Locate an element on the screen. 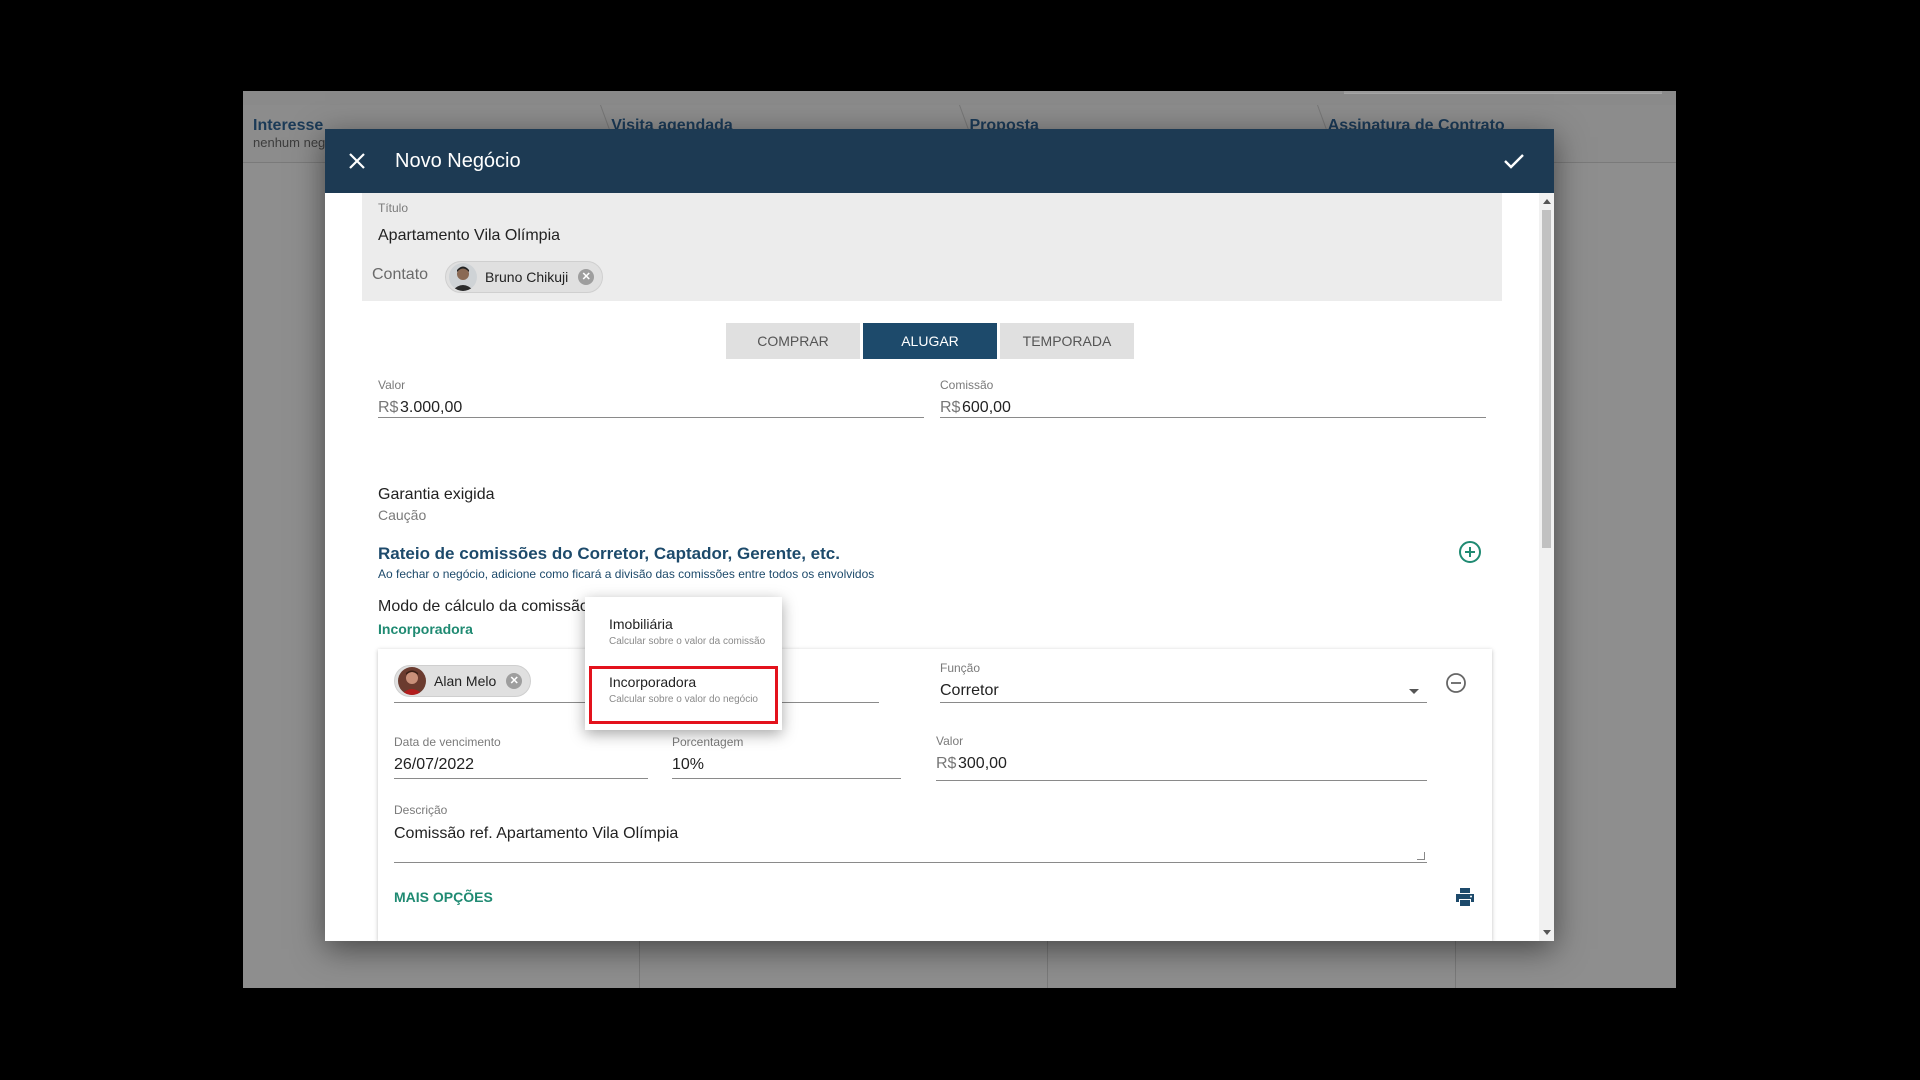 The width and height of the screenshot is (1920, 1080). modal-title: Novo Negócio is located at coordinates (458, 160).